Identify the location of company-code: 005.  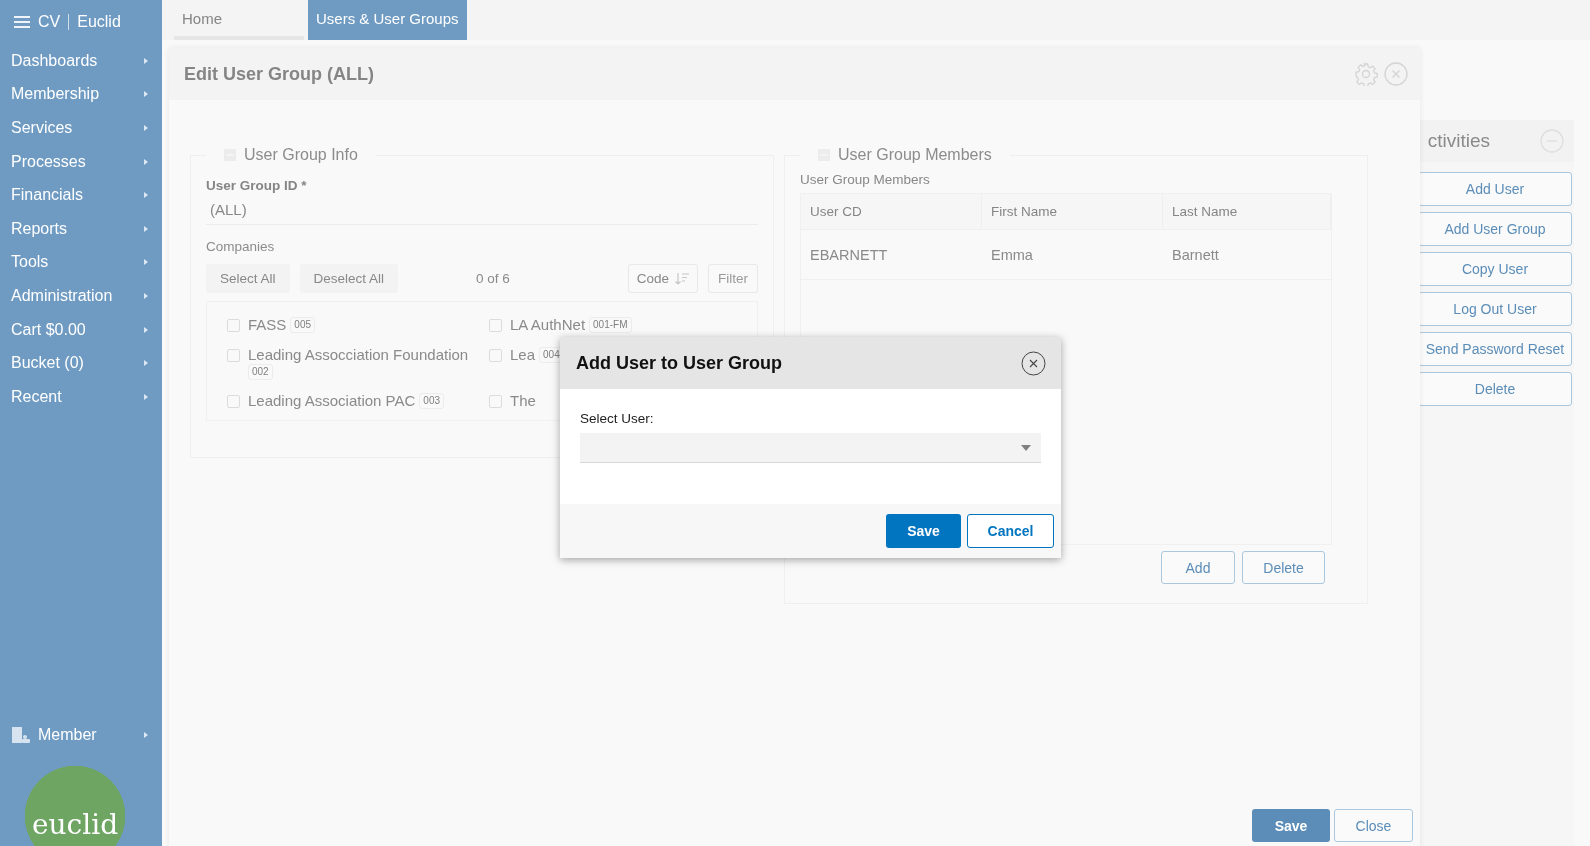
(303, 325).